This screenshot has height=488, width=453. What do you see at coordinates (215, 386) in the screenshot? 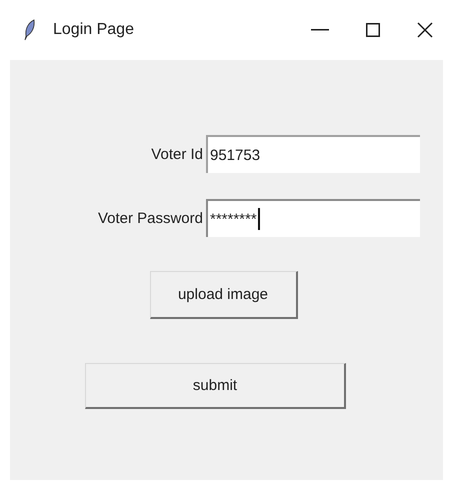
I see `submit-button: submit` at bounding box center [215, 386].